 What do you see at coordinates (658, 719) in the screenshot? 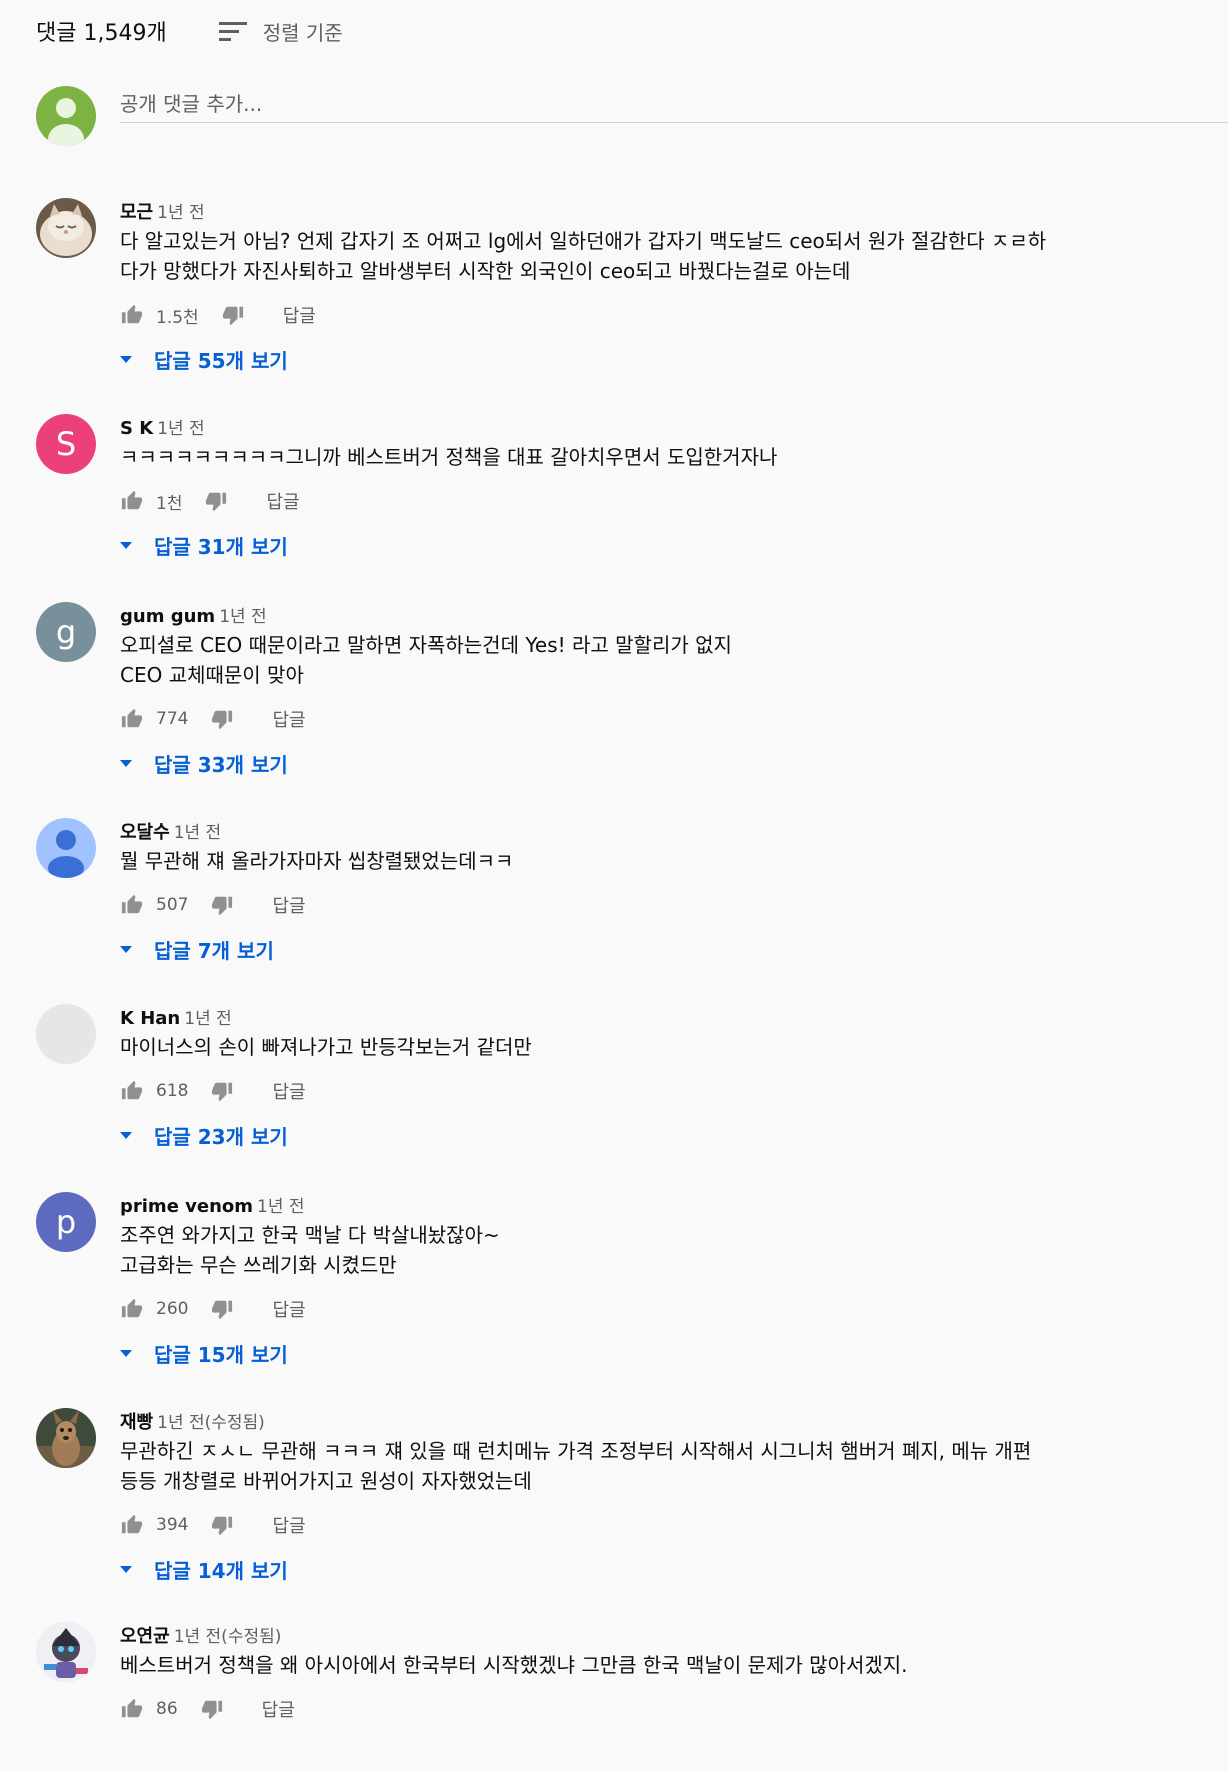
I see `comment-actions: 774 답글` at bounding box center [658, 719].